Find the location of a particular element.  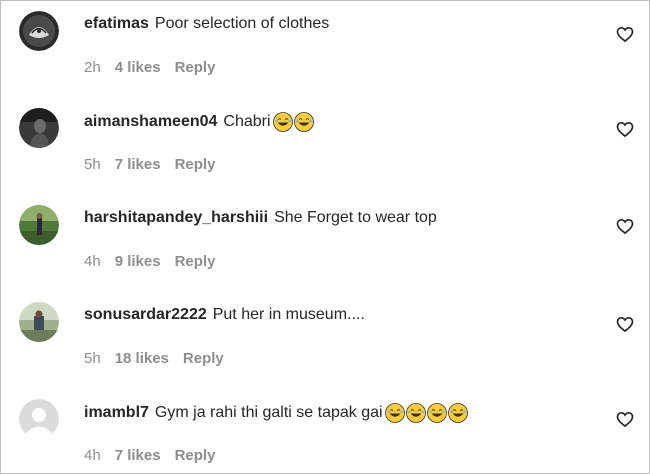

comment-likes: 18 likes is located at coordinates (142, 358).